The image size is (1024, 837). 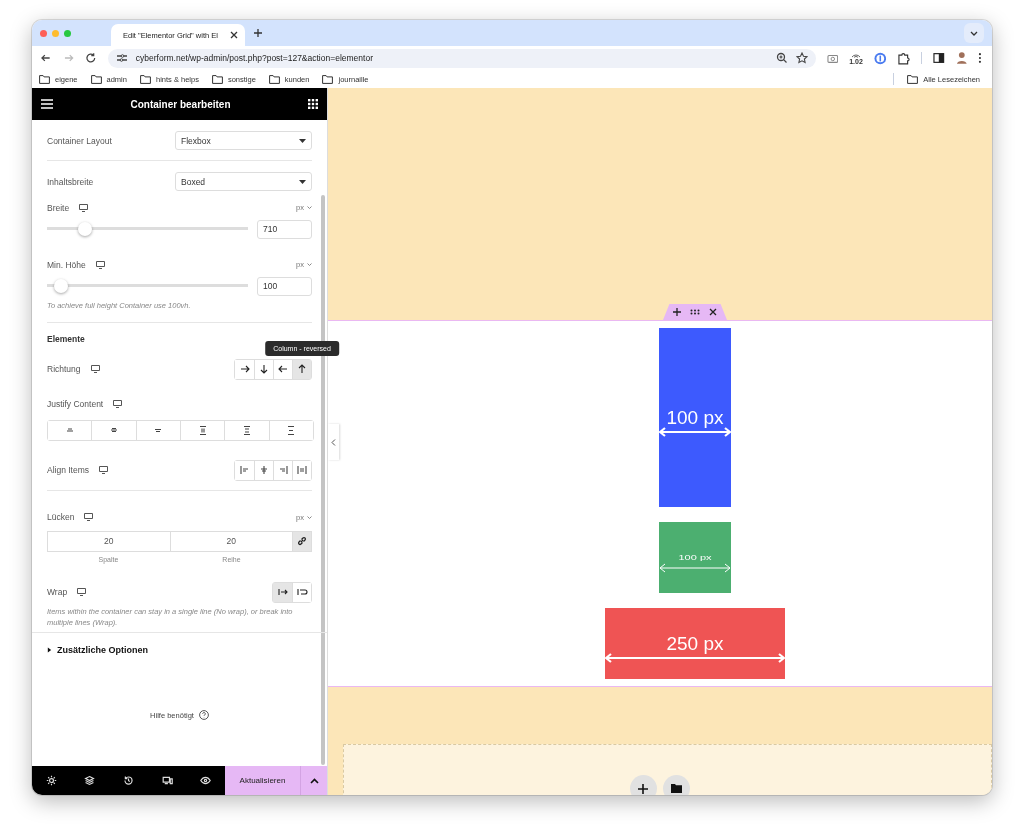 What do you see at coordinates (91, 58) in the screenshot?
I see `reload-icon` at bounding box center [91, 58].